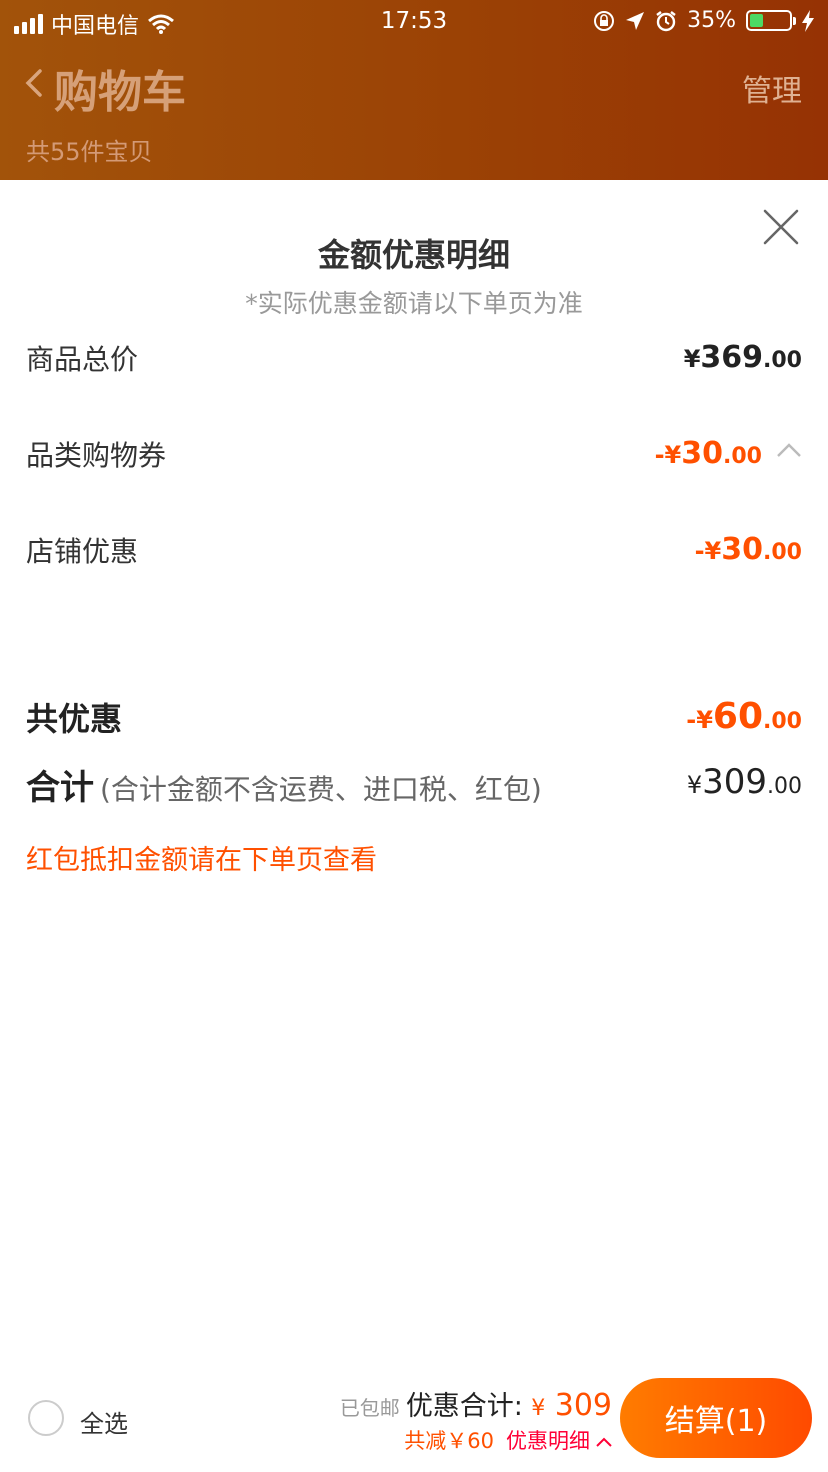 This screenshot has width=828, height=1472. I want to click on battery-icon, so click(771, 20).